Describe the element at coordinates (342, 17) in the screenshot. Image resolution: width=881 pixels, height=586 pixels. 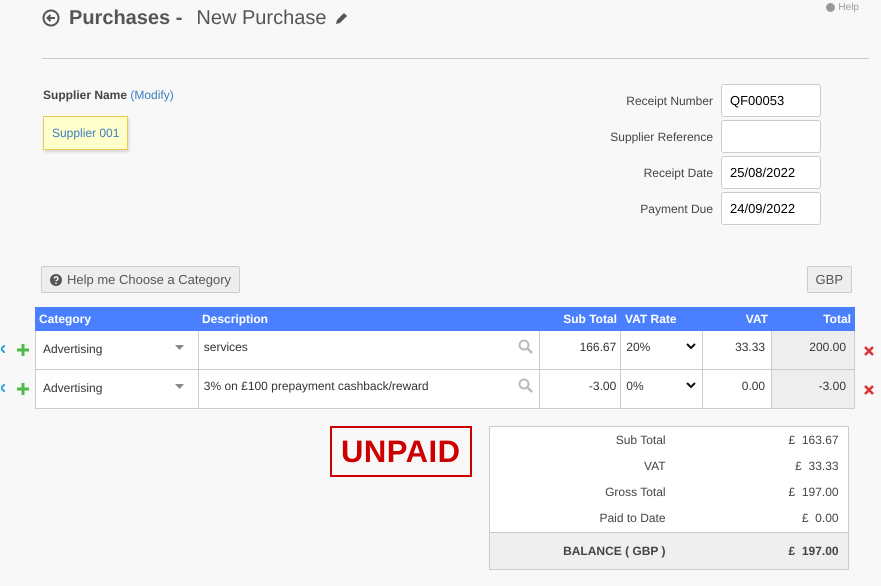
I see `pencil-icon` at that location.